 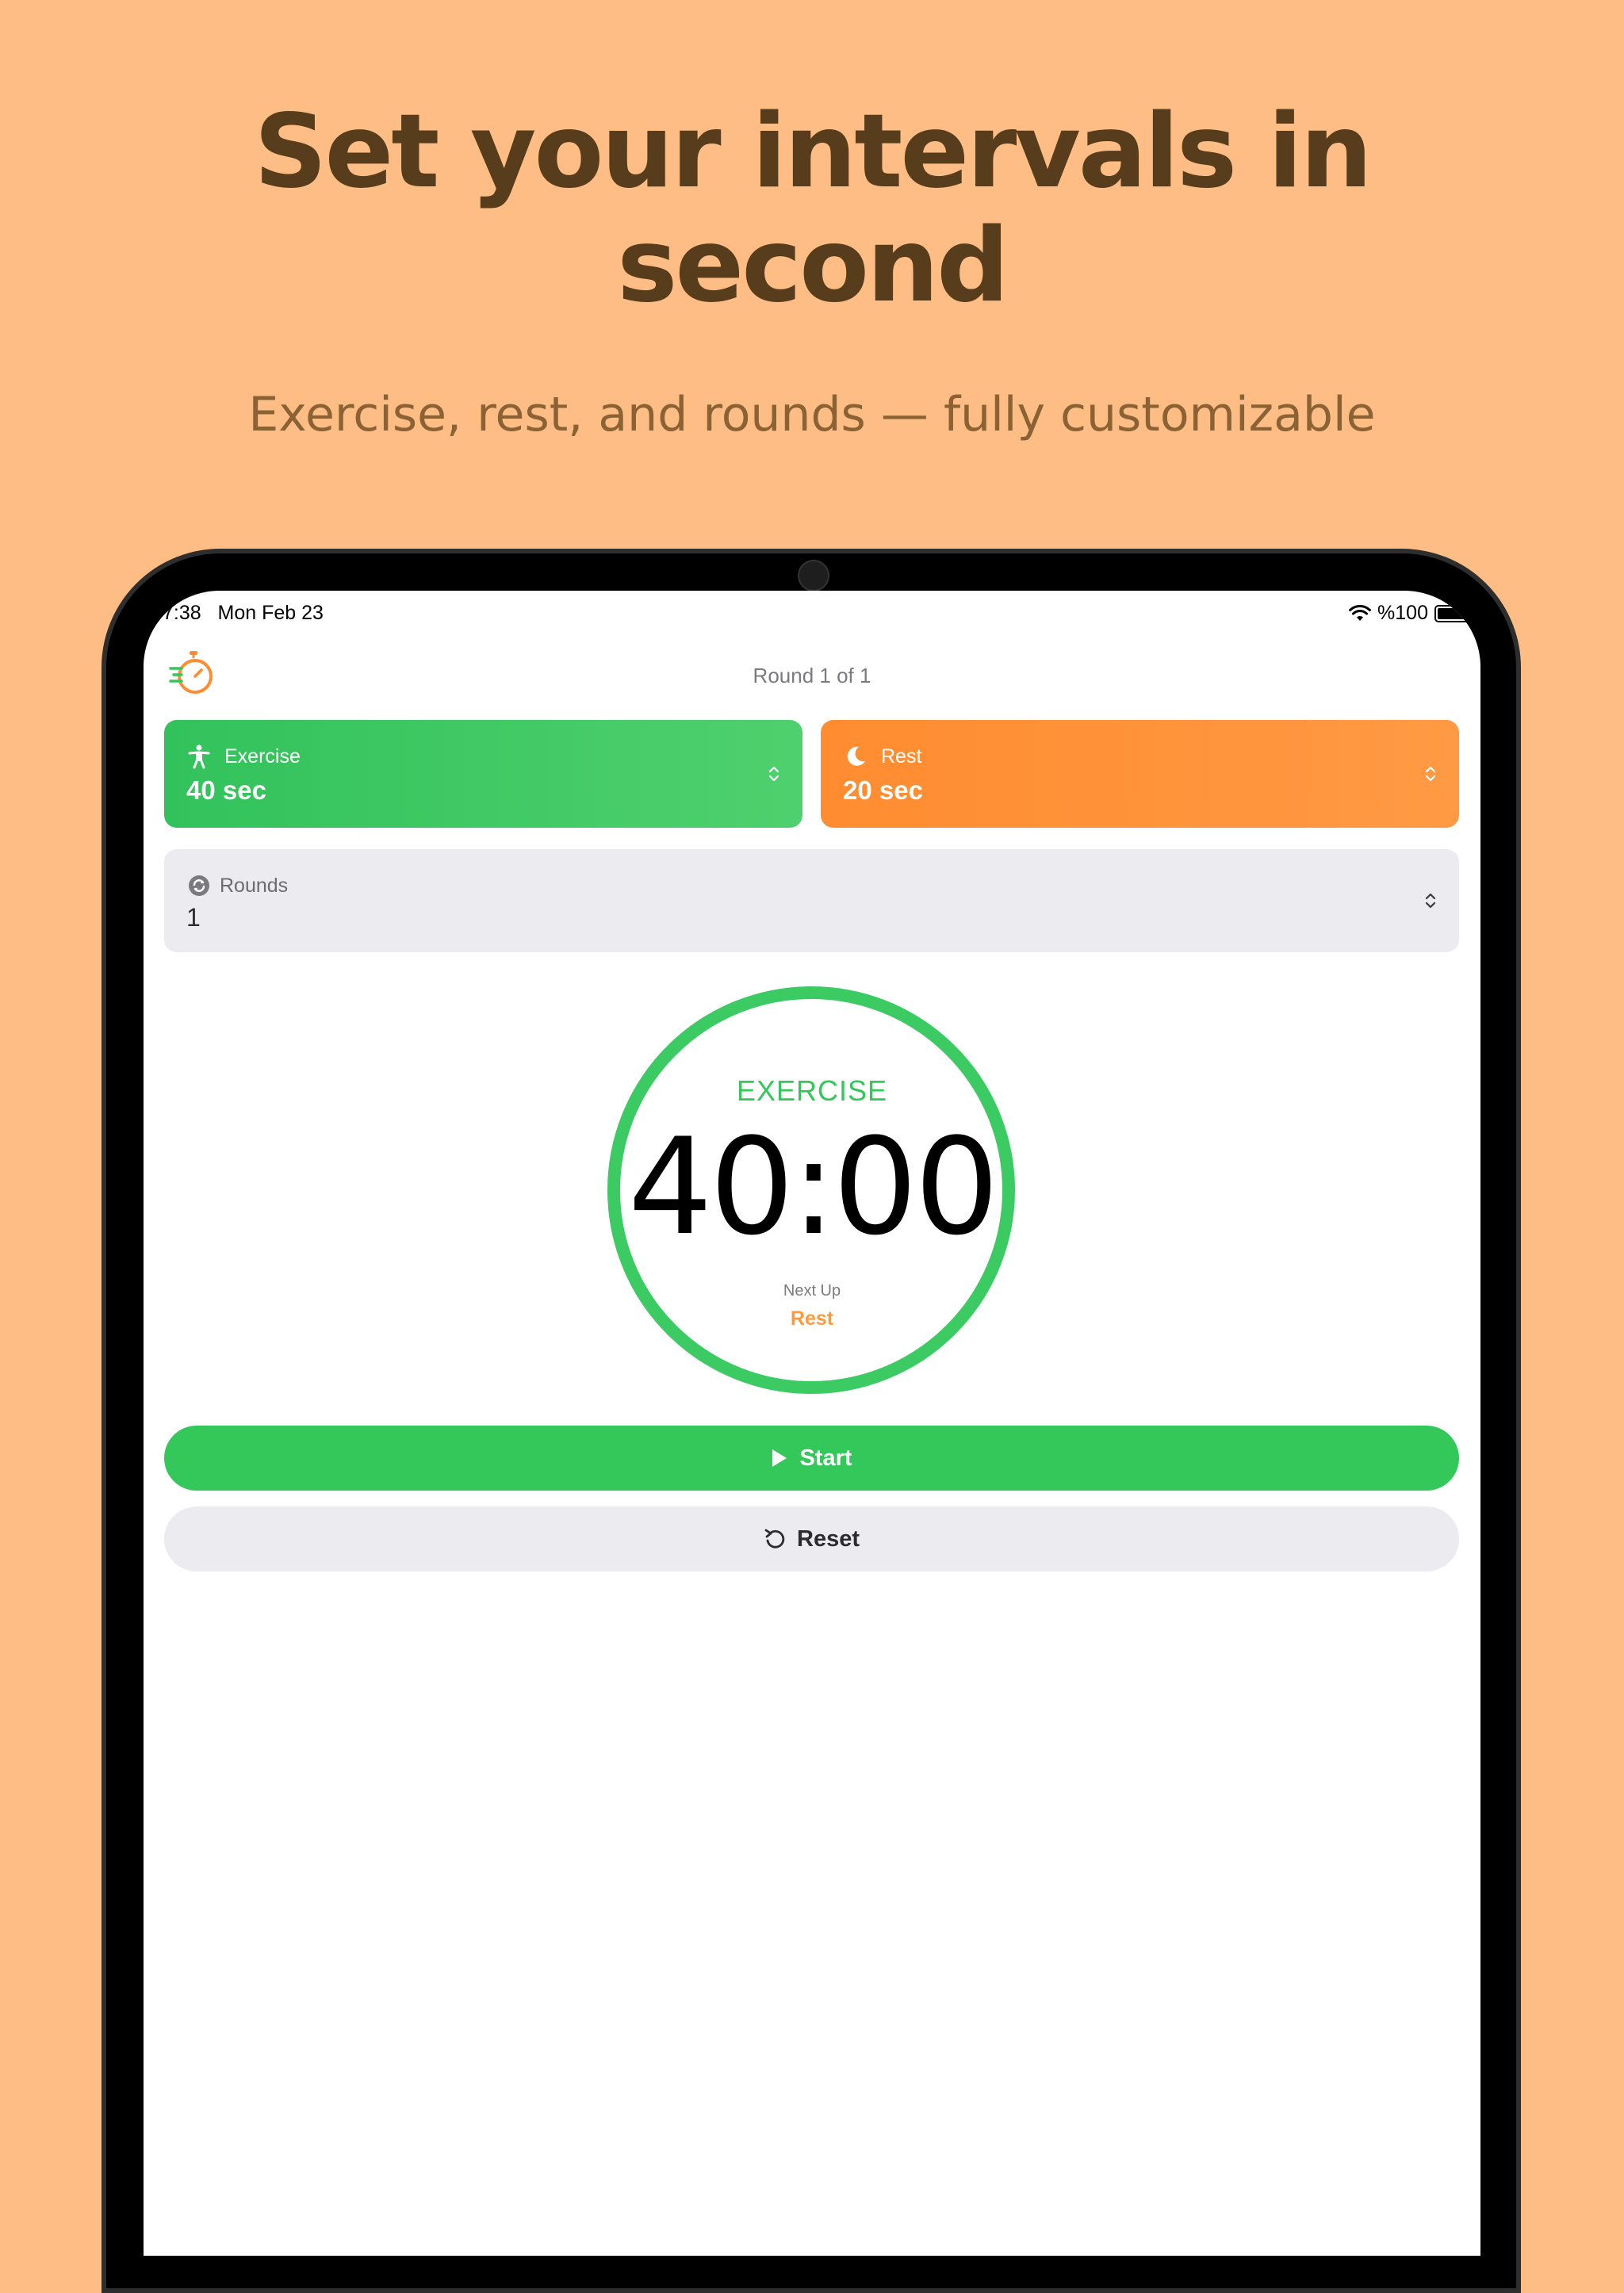 I want to click on promo-headline-line2: second, so click(x=813, y=266).